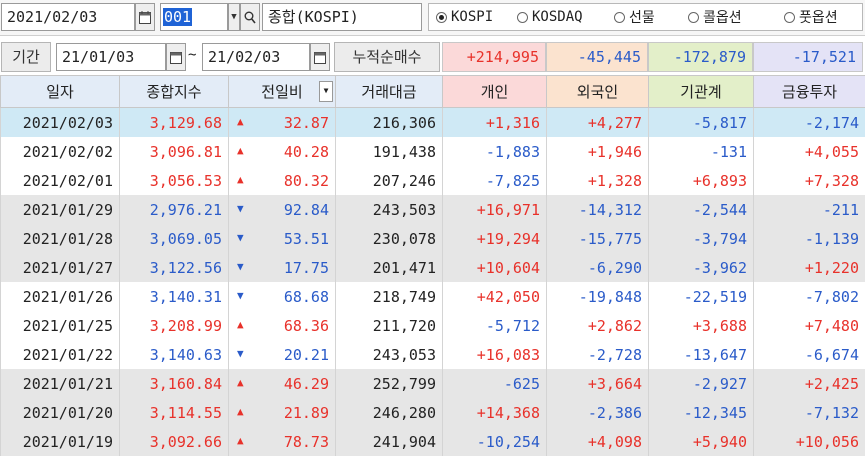 The width and height of the screenshot is (865, 456). What do you see at coordinates (174, 91) in the screenshot?
I see `header-index: 종합지수` at bounding box center [174, 91].